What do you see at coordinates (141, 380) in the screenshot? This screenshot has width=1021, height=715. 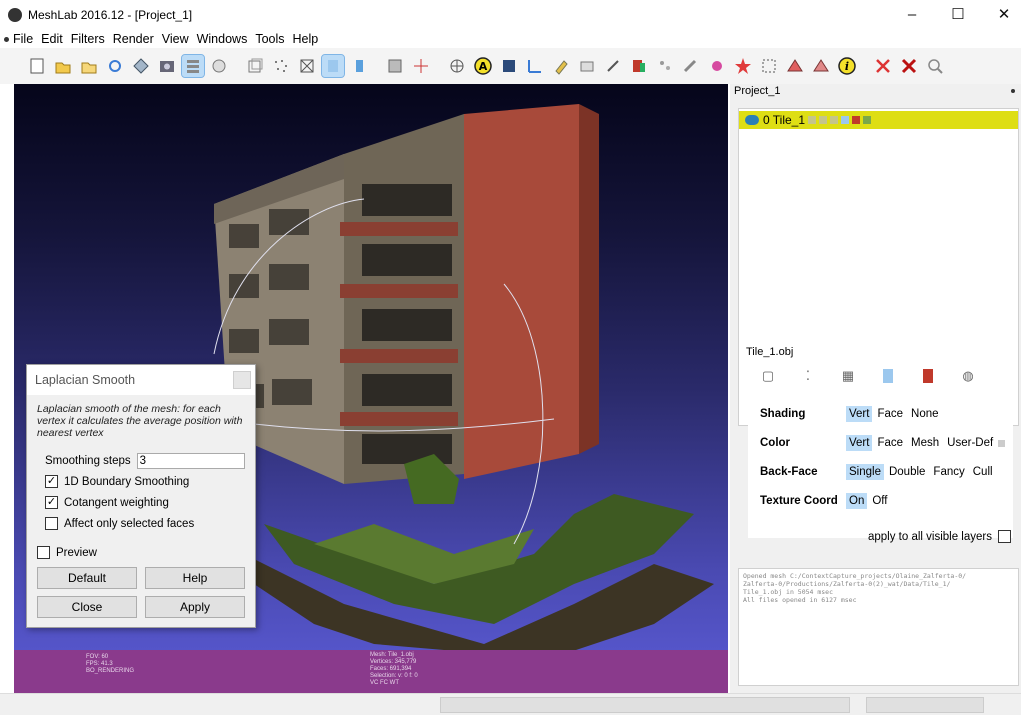 I see `dialog-title-bar: Laplacian Smooth` at bounding box center [141, 380].